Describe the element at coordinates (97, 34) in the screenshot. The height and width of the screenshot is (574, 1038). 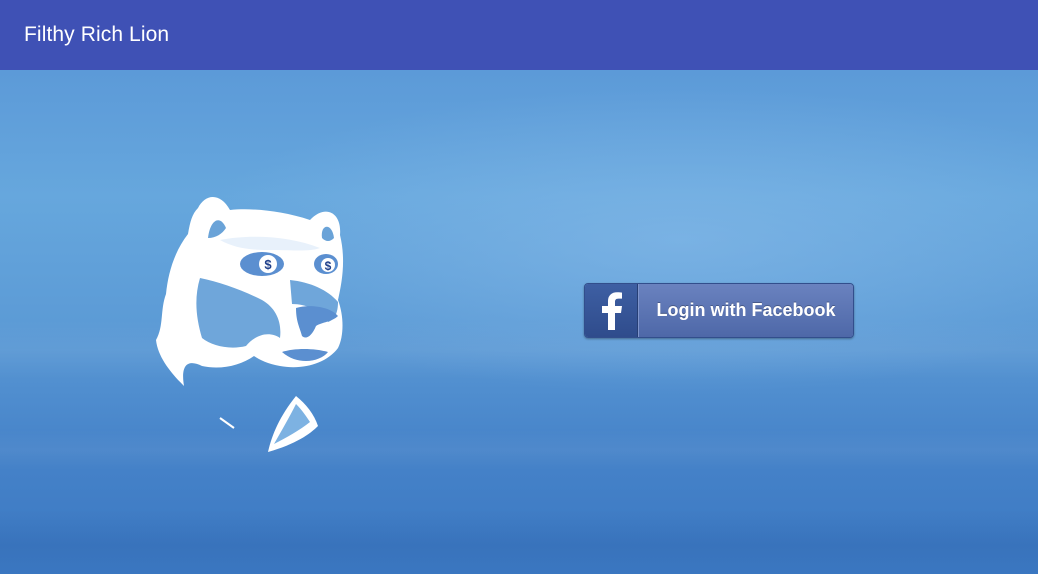
I see `app-title: Filthy Rich Lion` at that location.